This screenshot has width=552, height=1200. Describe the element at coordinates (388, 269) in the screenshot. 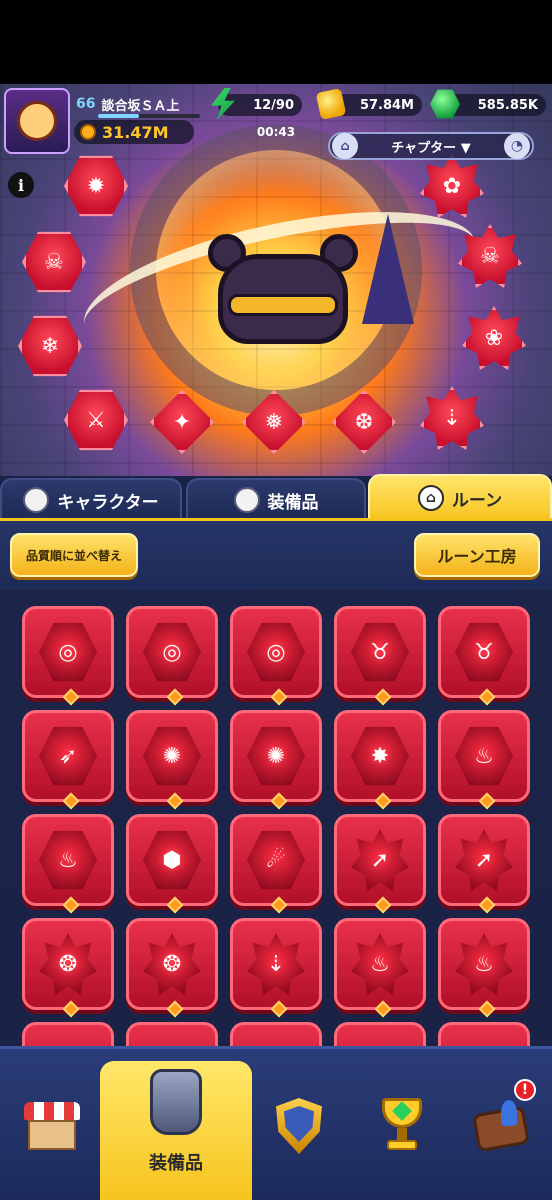

I see `drill-weapon` at that location.